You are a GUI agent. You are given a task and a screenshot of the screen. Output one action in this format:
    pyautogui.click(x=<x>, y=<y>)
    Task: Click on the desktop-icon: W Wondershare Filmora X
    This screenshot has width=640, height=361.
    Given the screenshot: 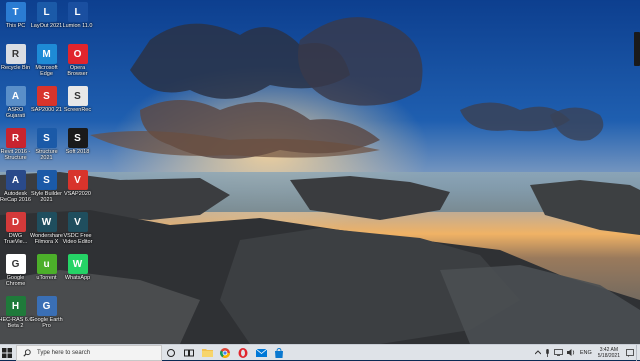 What is the action you would take?
    pyautogui.click(x=46, y=228)
    